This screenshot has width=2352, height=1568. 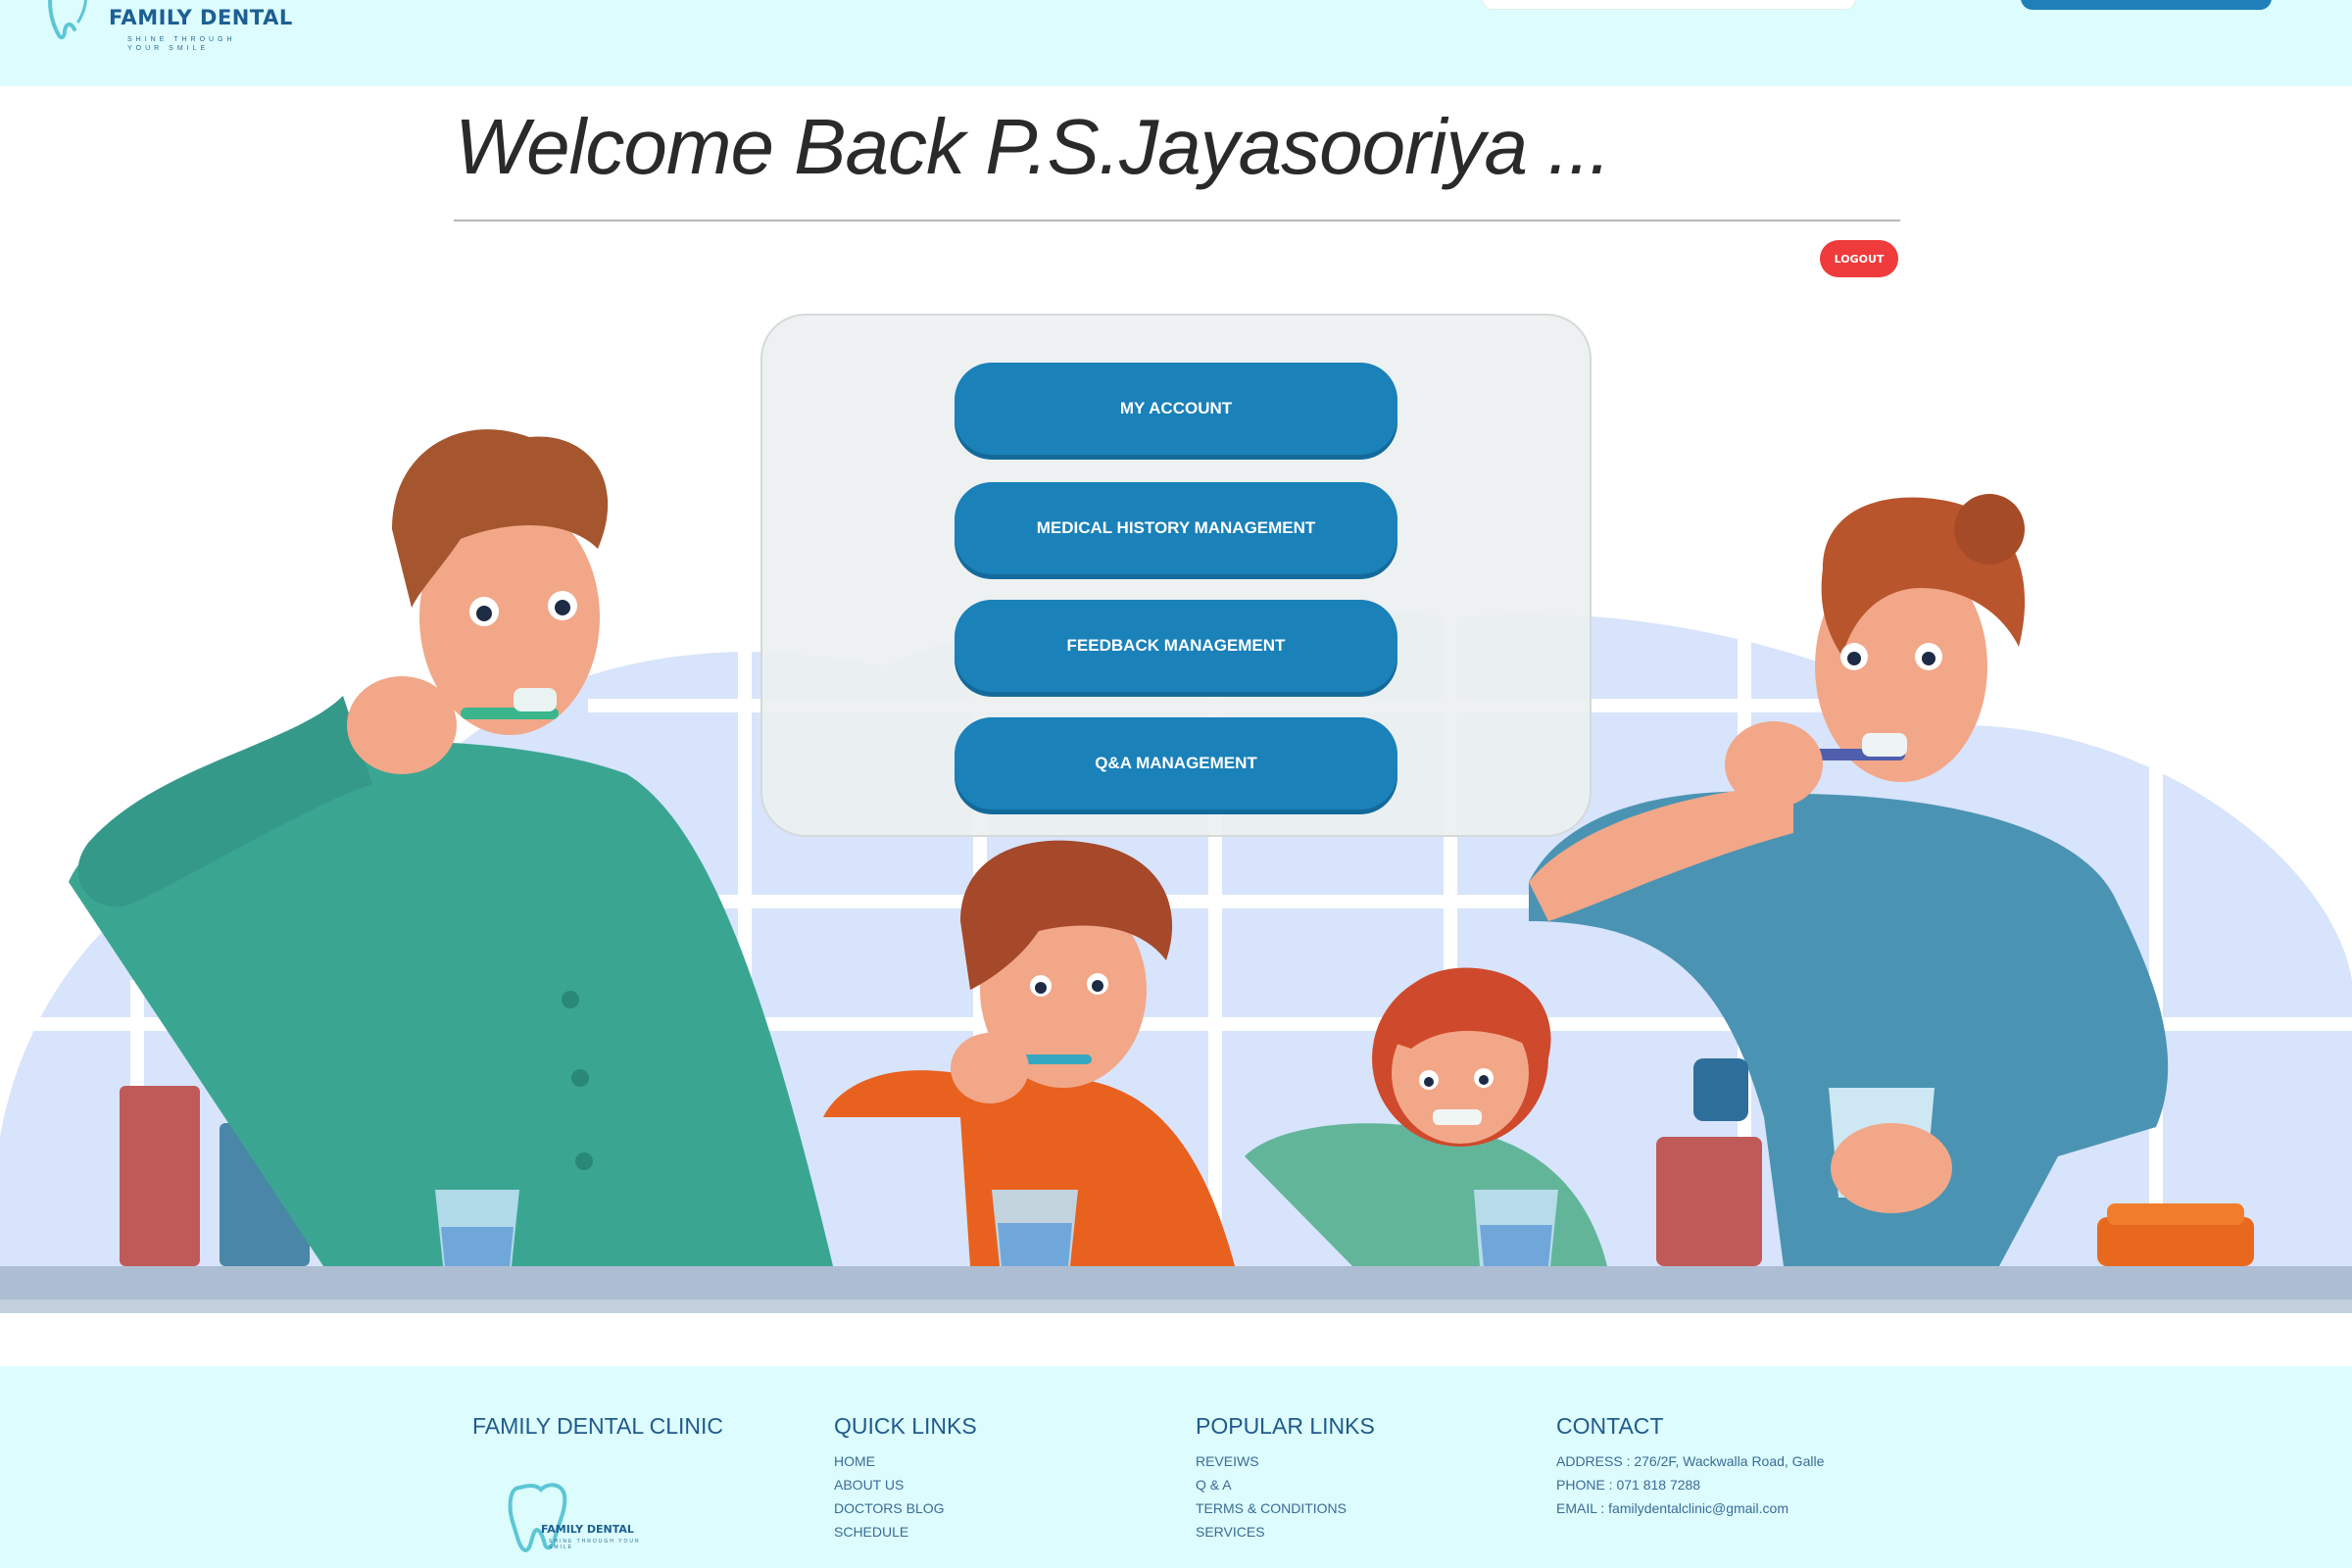 I want to click on footer-clinic-column: FAMILY DENTAL CLINIC, so click(x=598, y=1426).